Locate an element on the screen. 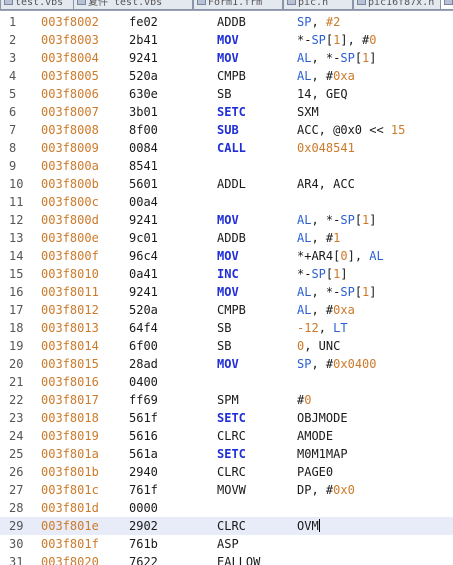  code-line: 22 003f8017 ff69 SPM #0 is located at coordinates (226, 400).